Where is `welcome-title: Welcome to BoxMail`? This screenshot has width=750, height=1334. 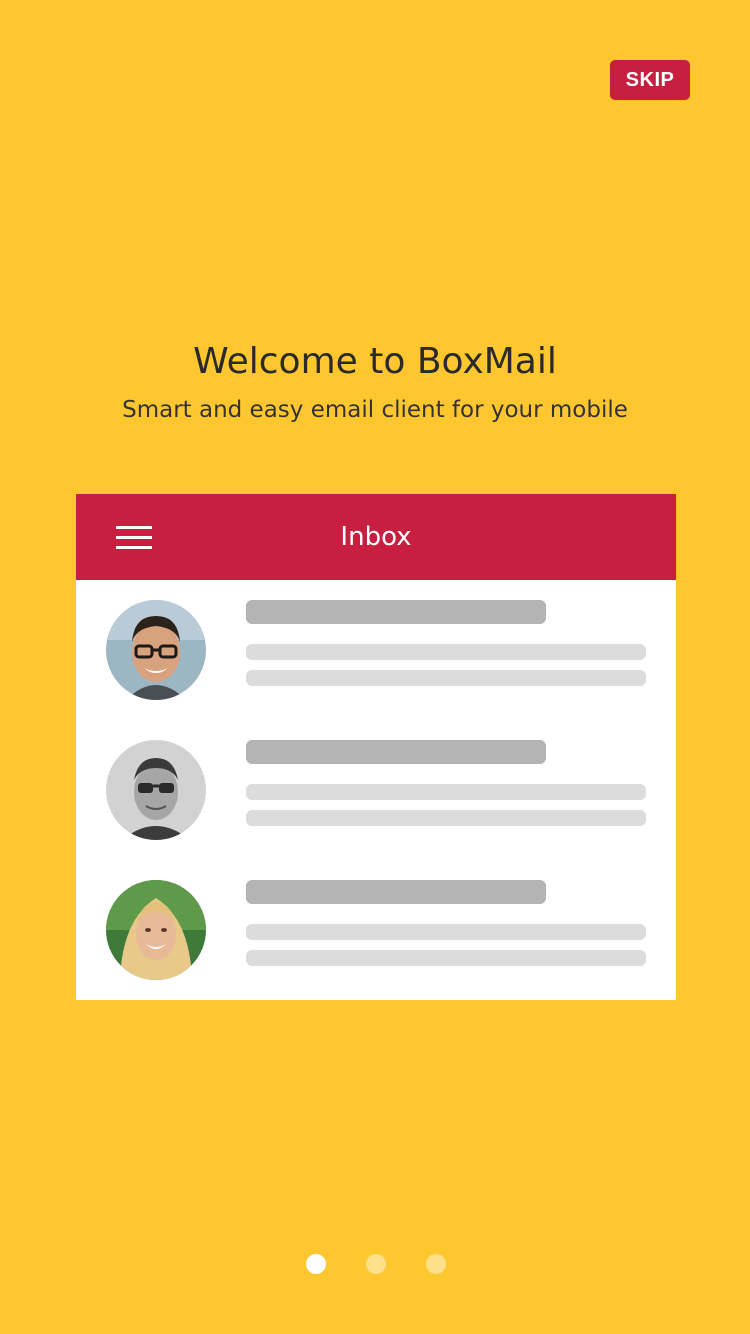
welcome-title: Welcome to BoxMail is located at coordinates (375, 361).